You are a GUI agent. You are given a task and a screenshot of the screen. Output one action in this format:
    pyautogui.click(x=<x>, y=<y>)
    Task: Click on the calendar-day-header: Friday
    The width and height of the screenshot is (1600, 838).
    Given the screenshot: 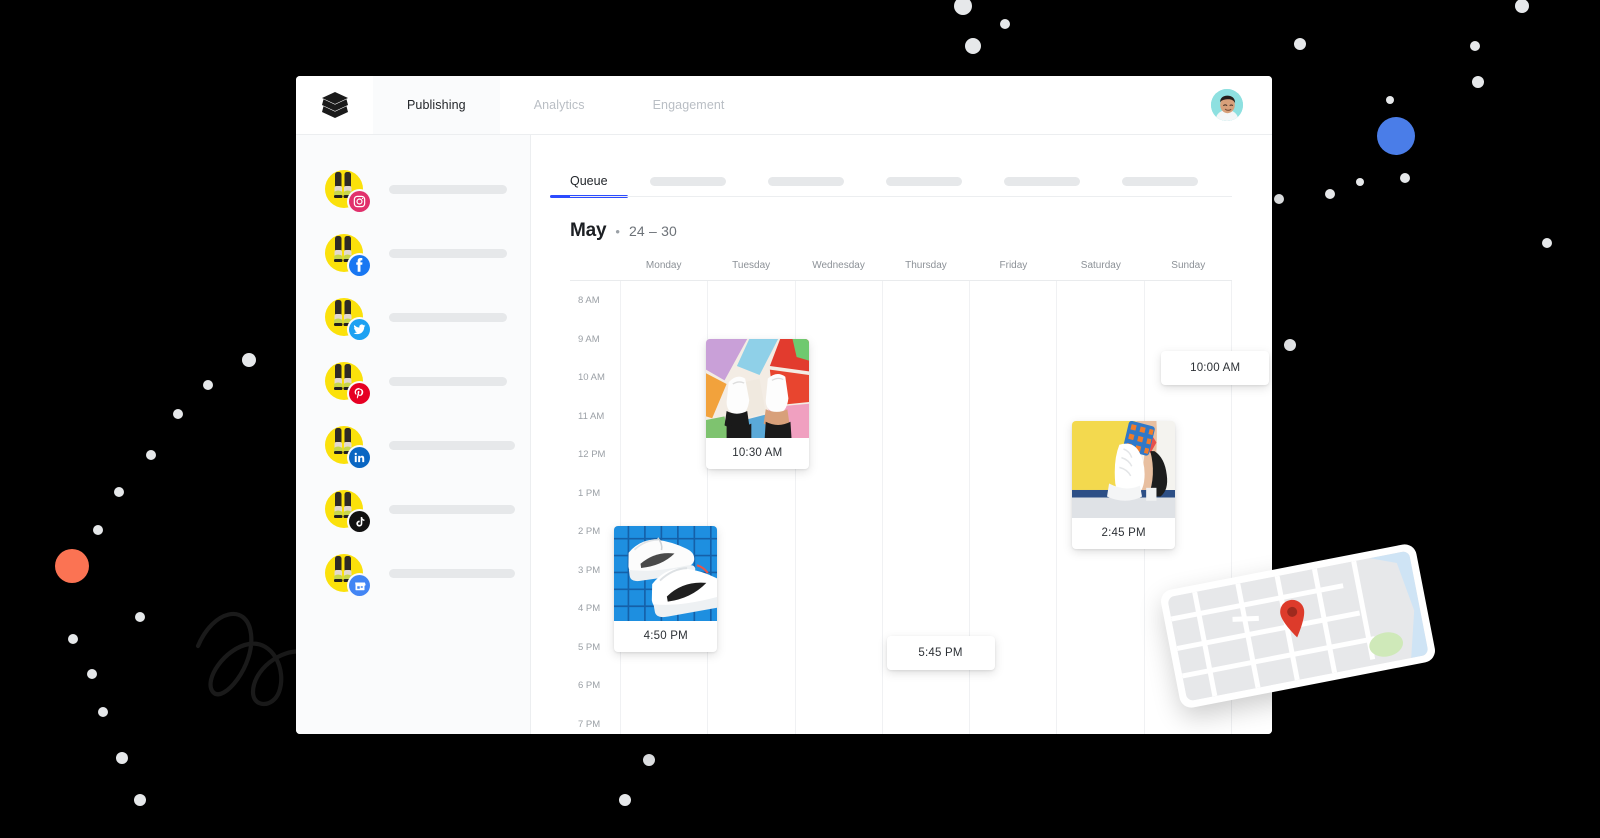 What is the action you would take?
    pyautogui.click(x=1013, y=265)
    